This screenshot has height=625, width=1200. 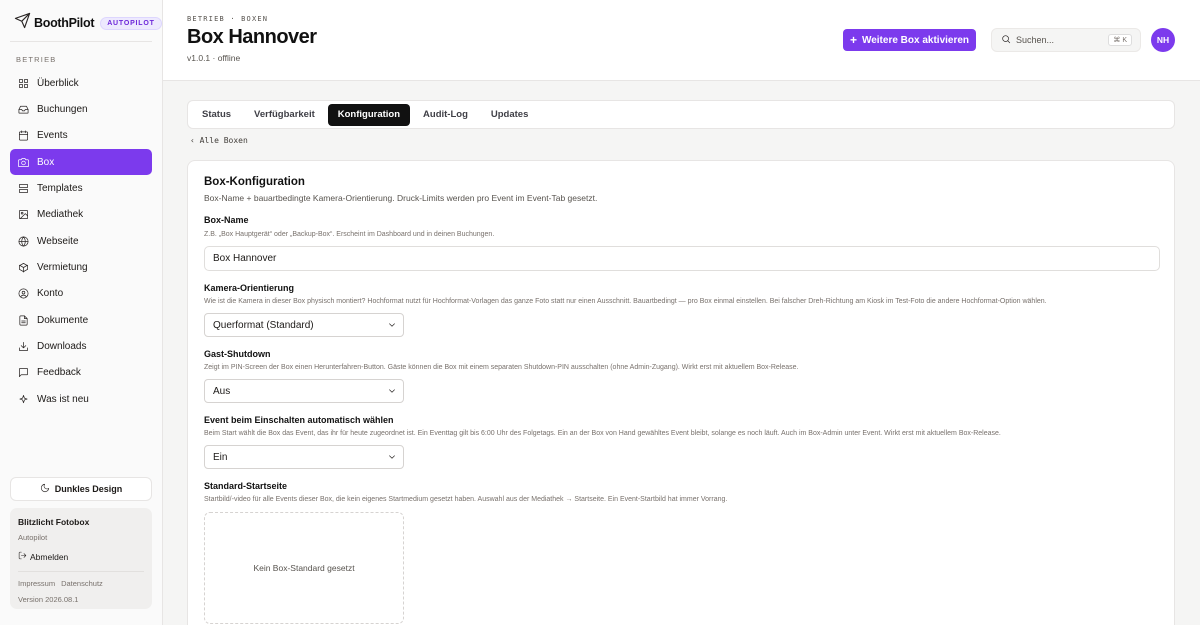 What do you see at coordinates (62, 267) in the screenshot?
I see `sidebar-item-label: Vermietung` at bounding box center [62, 267].